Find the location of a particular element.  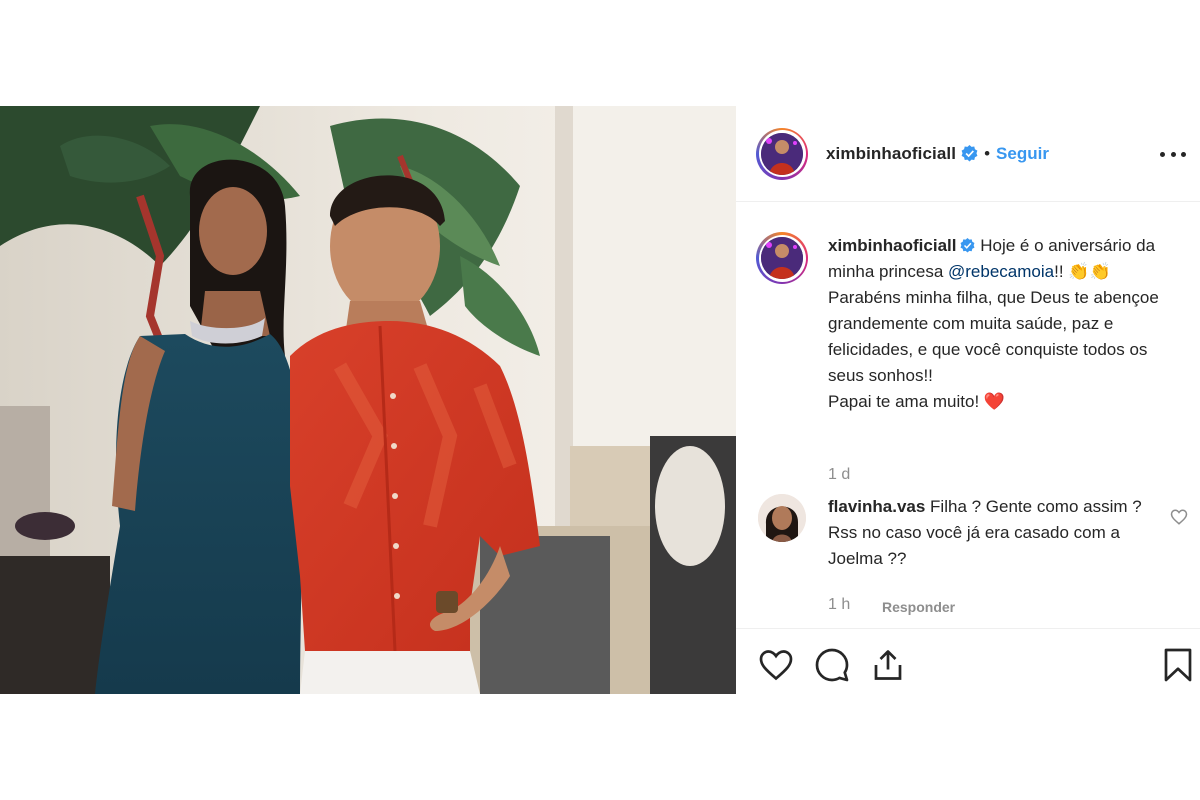

author-username: ximbinhaoficiall is located at coordinates (891, 154).